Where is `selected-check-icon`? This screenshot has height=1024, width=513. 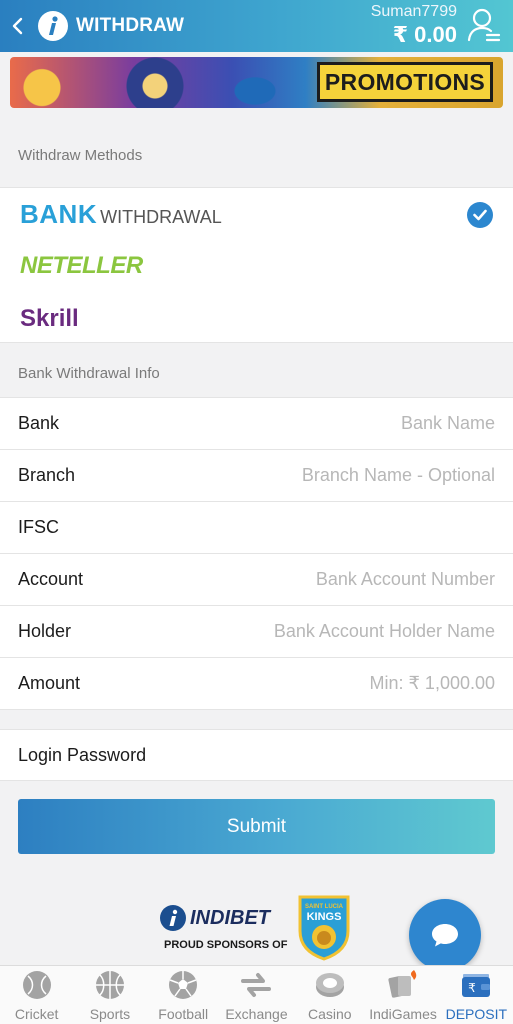
selected-check-icon is located at coordinates (480, 215).